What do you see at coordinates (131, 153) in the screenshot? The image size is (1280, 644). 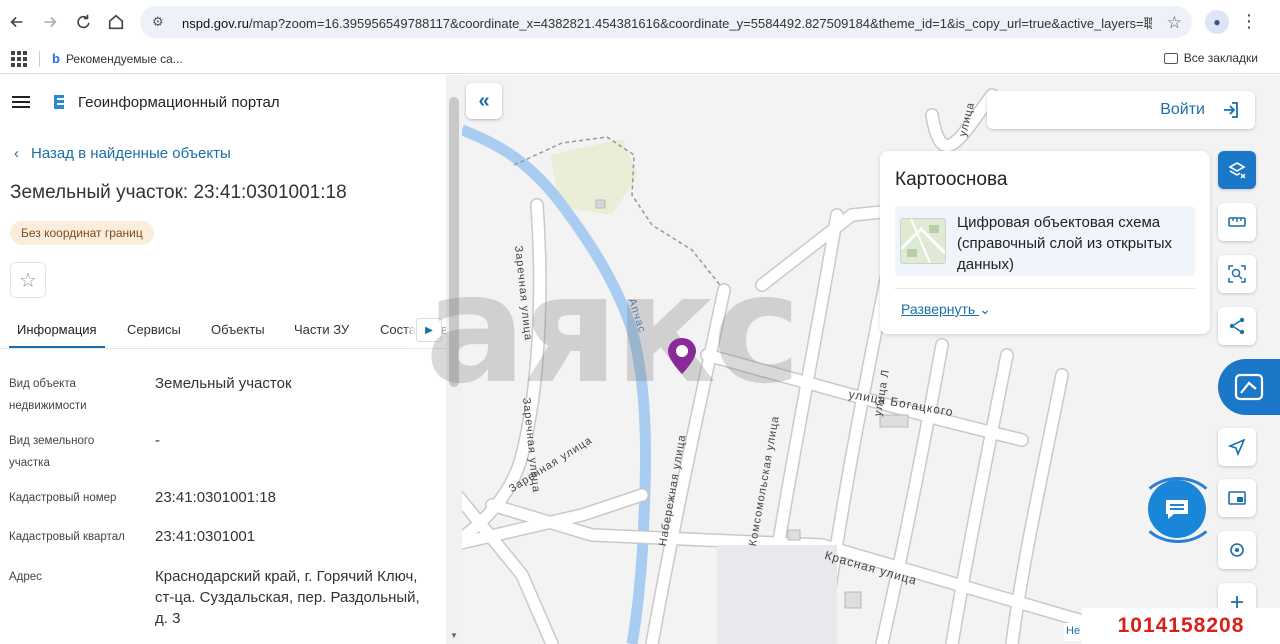 I see `back-label: Назад в найденные объекты` at bounding box center [131, 153].